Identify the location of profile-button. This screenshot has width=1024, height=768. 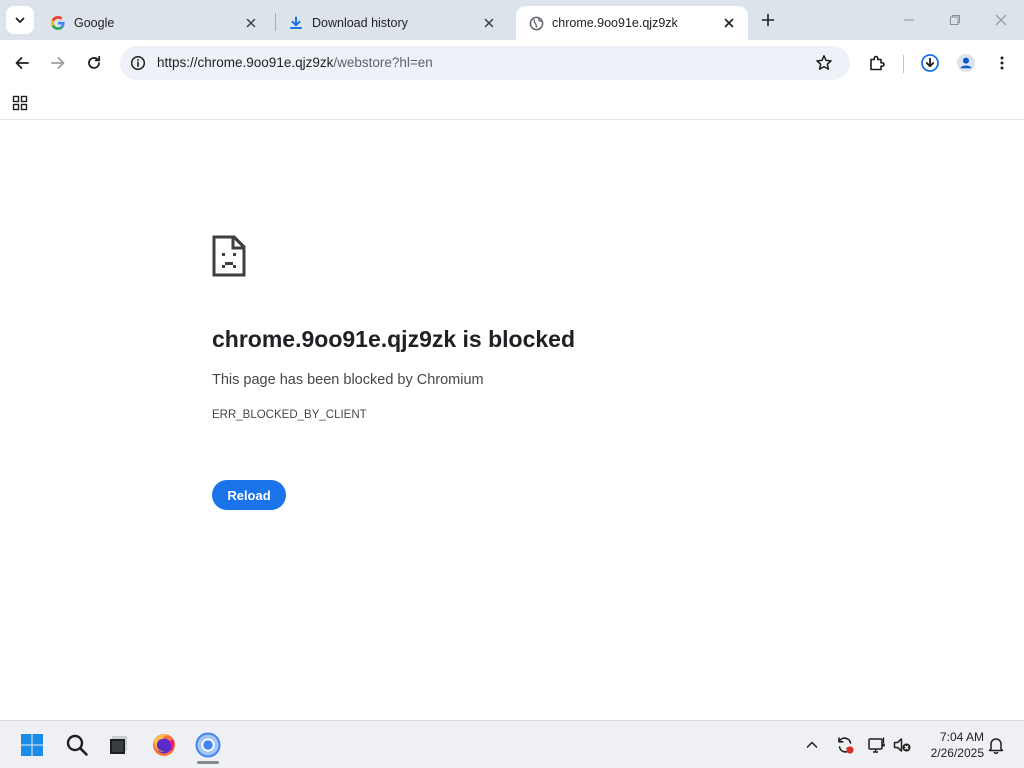
(966, 63).